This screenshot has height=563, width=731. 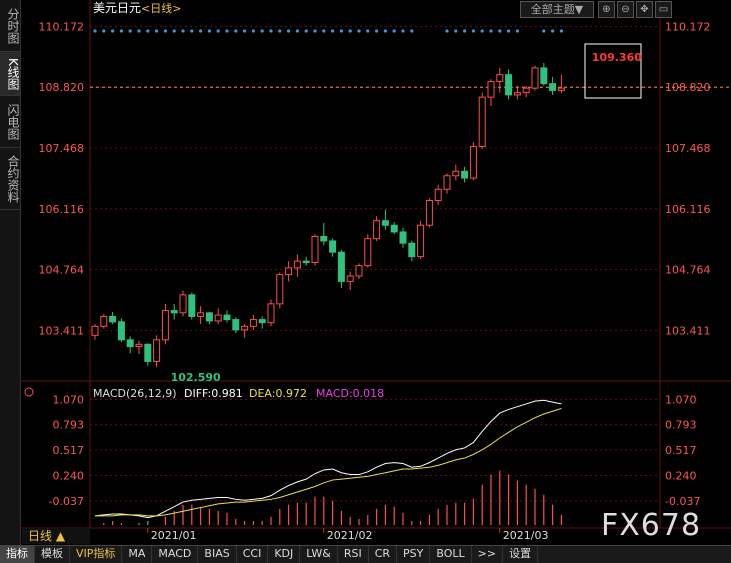 What do you see at coordinates (383, 554) in the screenshot?
I see `tab-cr: CR` at bounding box center [383, 554].